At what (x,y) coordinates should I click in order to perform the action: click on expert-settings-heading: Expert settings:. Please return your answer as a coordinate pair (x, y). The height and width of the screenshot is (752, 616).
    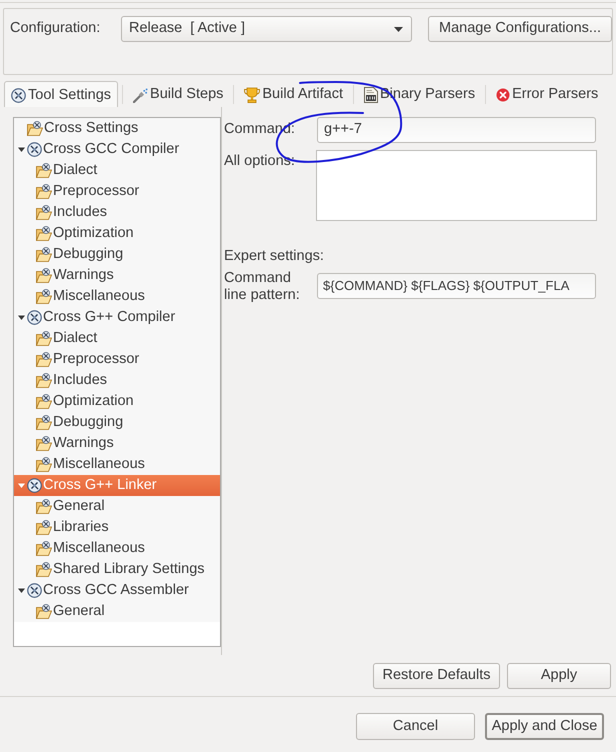
    Looking at the image, I should click on (274, 256).